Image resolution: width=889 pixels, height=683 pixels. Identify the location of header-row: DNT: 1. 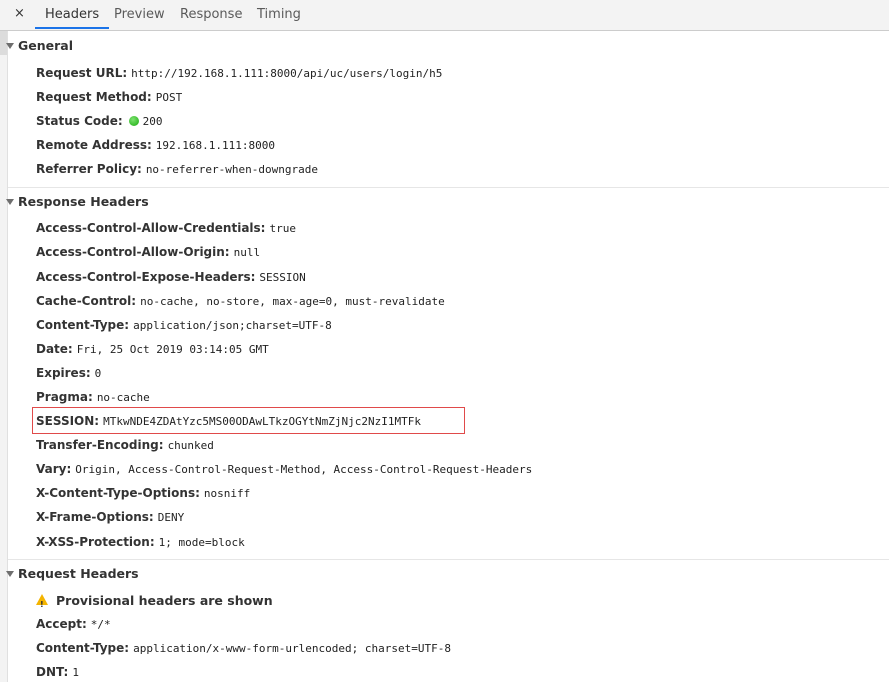
(57, 672).